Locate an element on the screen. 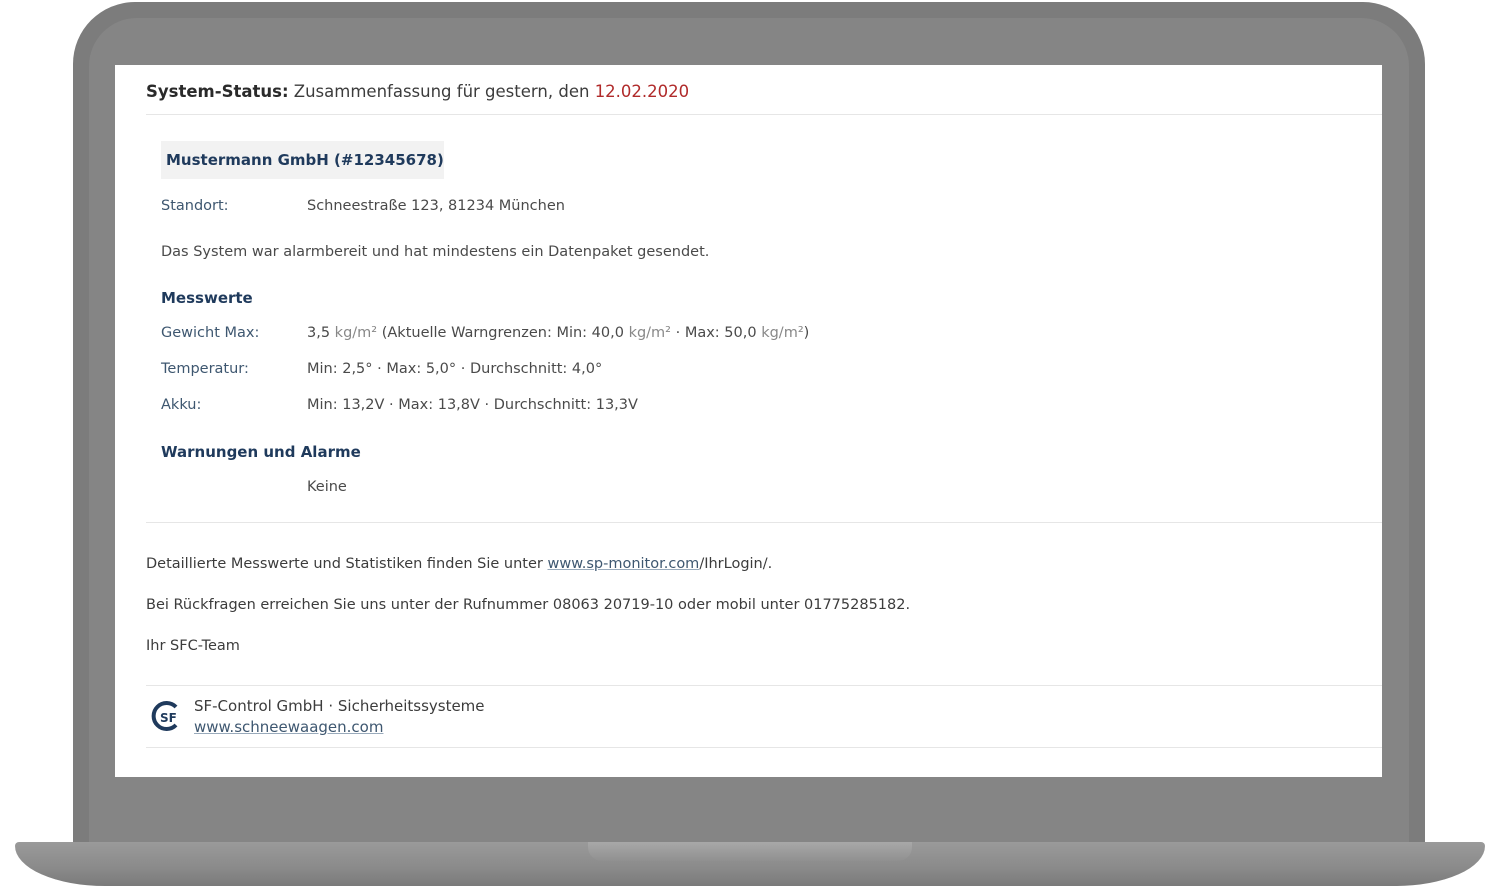 Image resolution: width=1500 pixels, height=893 pixels. weight-unit: kg/m² is located at coordinates (356, 333).